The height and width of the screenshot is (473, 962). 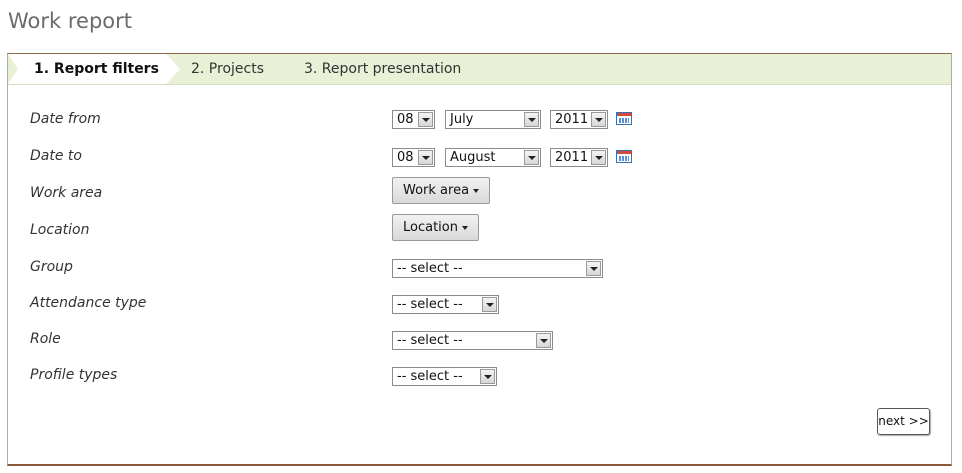 I want to click on attendance-type-select-value: -- select --, so click(x=430, y=304).